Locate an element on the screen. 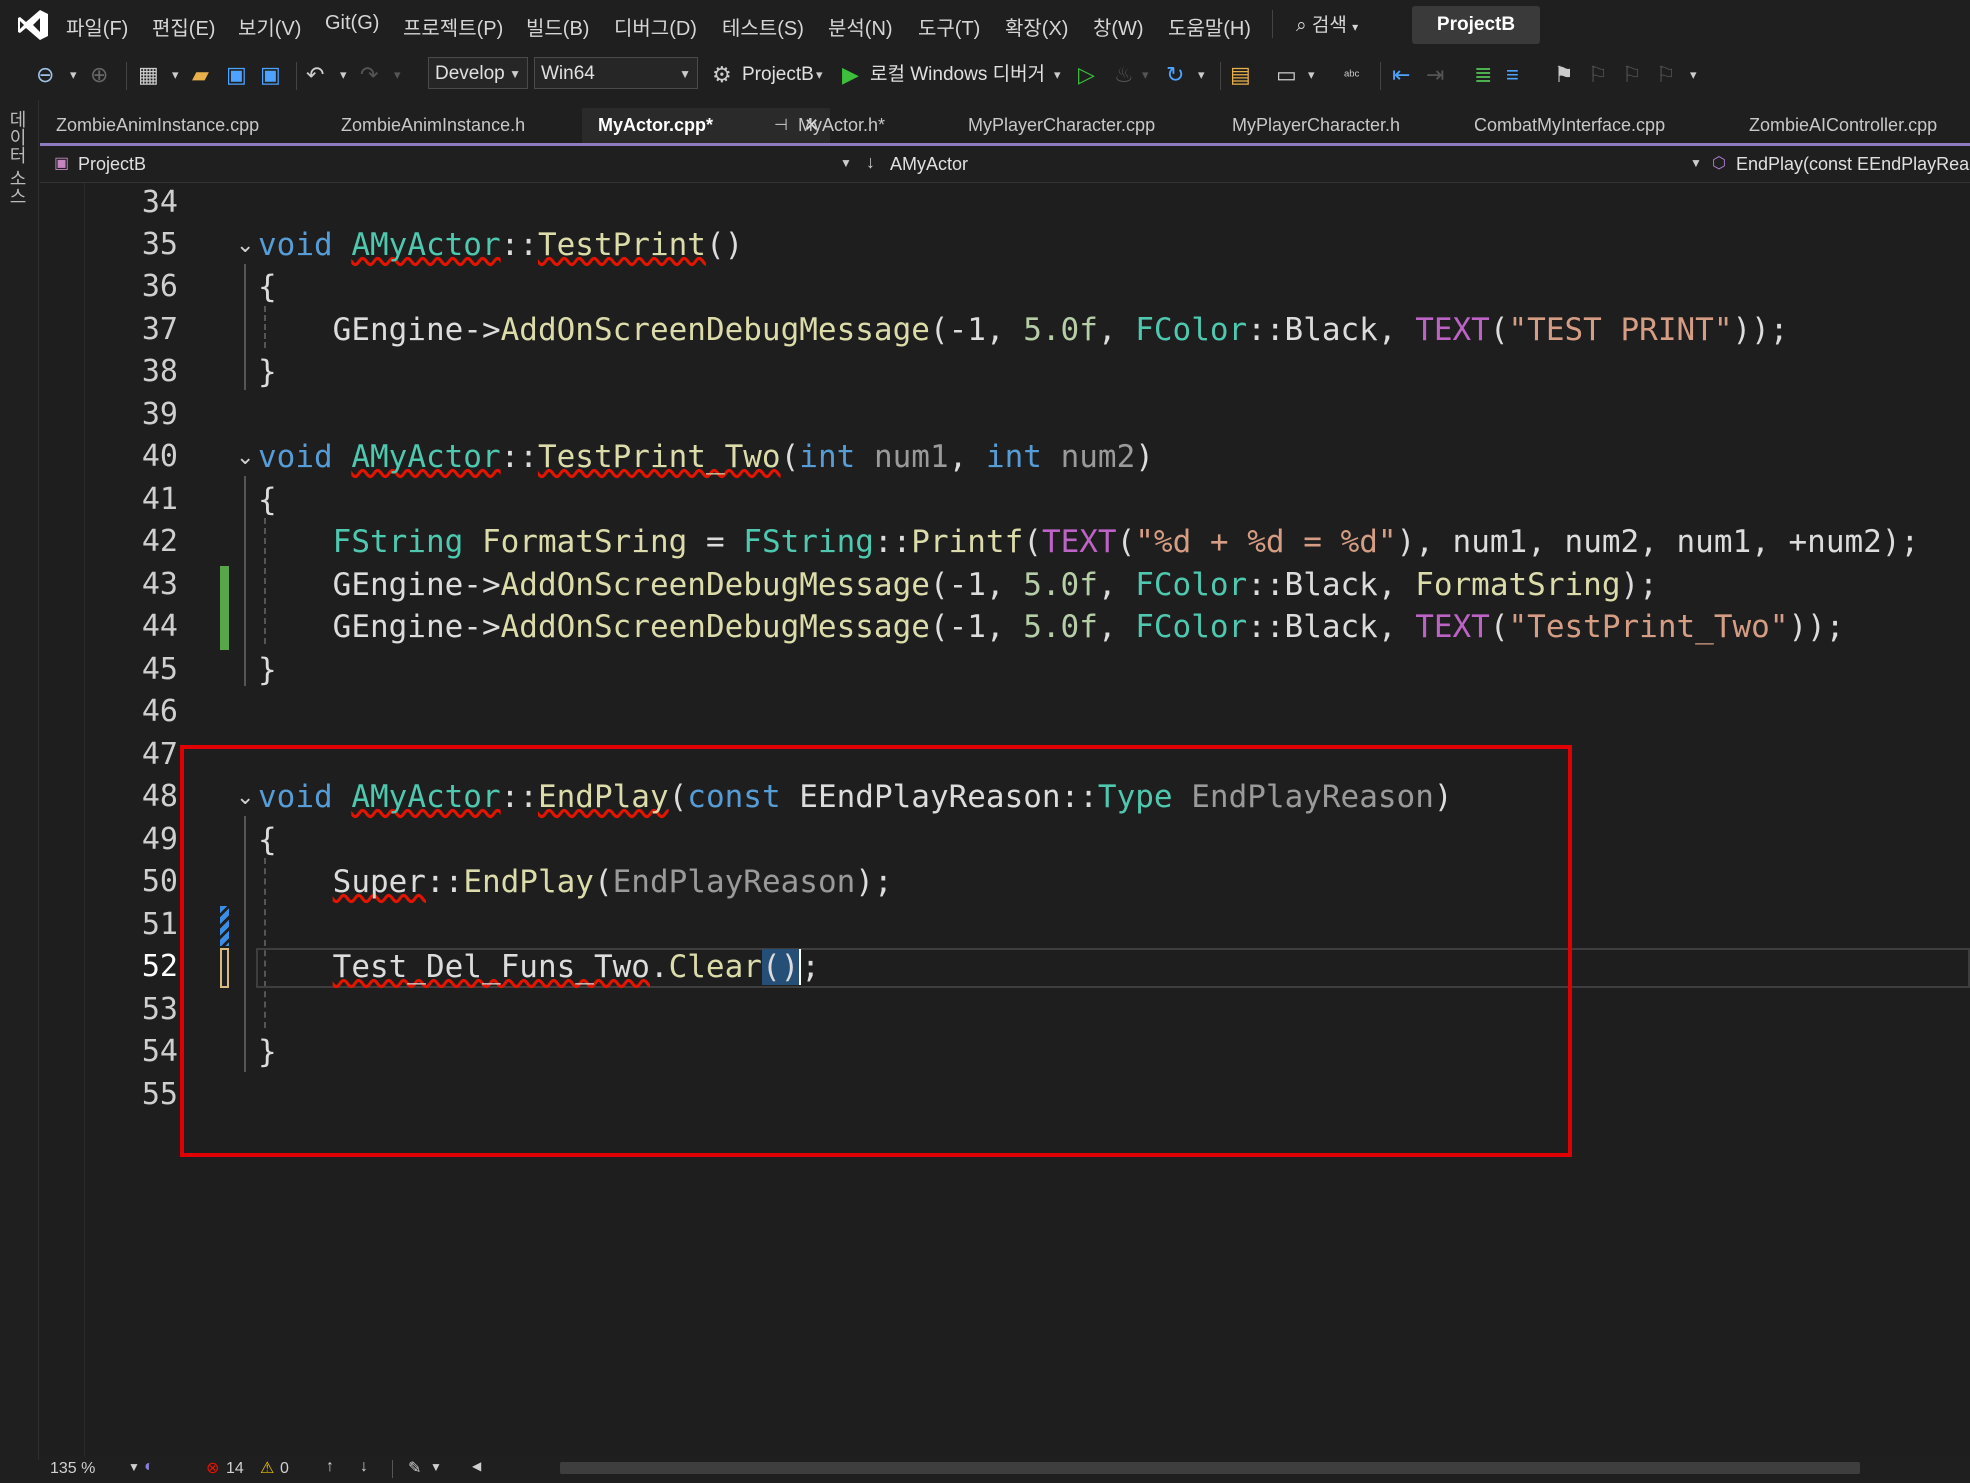 The image size is (1970, 1483). solution-configuration-dropdown: Develop ▼ is located at coordinates (478, 73).